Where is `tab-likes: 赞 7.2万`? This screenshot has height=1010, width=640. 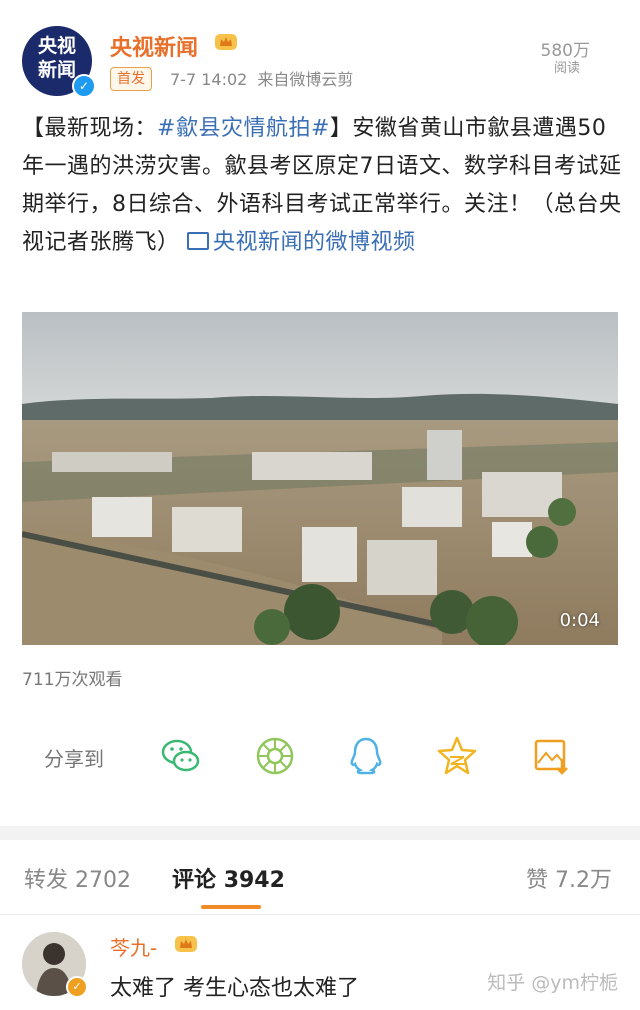 tab-likes: 赞 7.2万 is located at coordinates (569, 878).